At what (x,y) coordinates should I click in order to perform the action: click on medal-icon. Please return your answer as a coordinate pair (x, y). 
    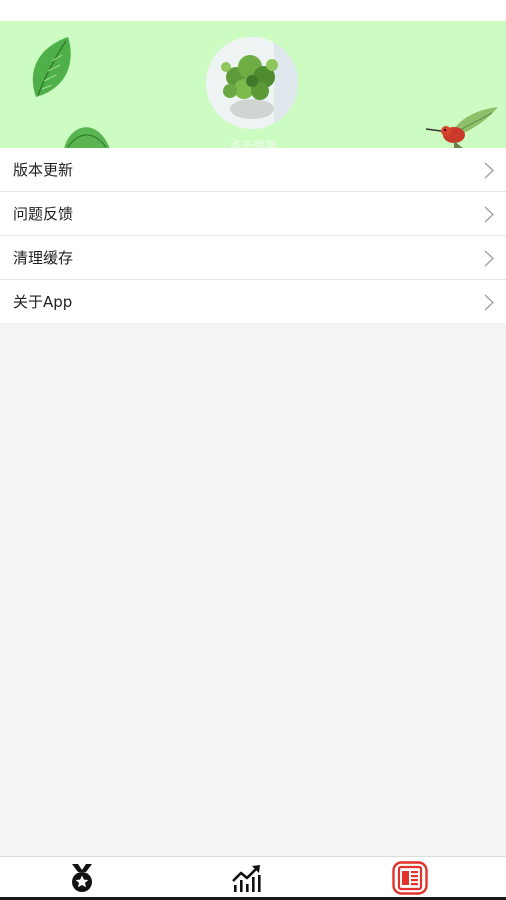
    Looking at the image, I should click on (82, 878).